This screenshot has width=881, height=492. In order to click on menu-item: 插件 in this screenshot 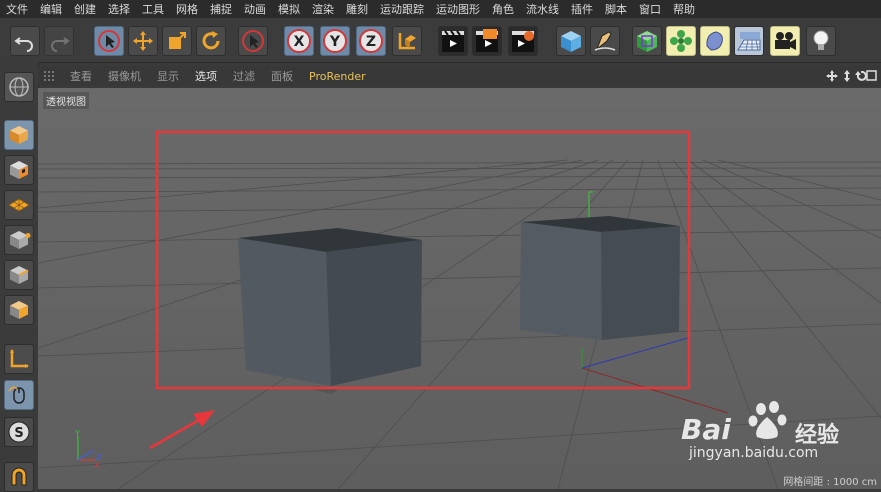, I will do `click(582, 9)`.